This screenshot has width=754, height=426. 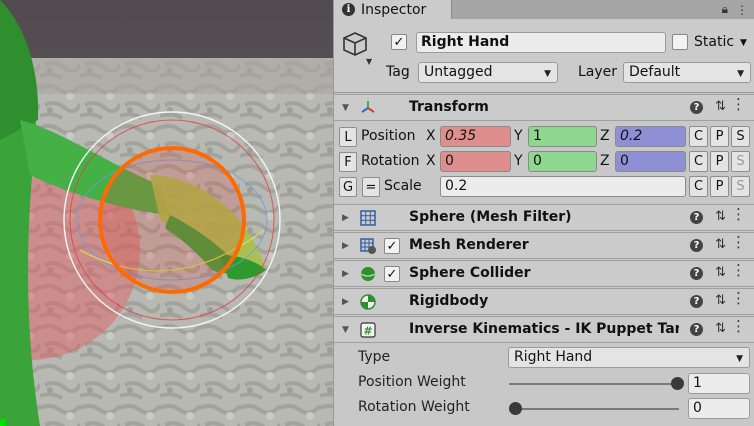 I want to click on active-checkbox: ✓, so click(x=399, y=42).